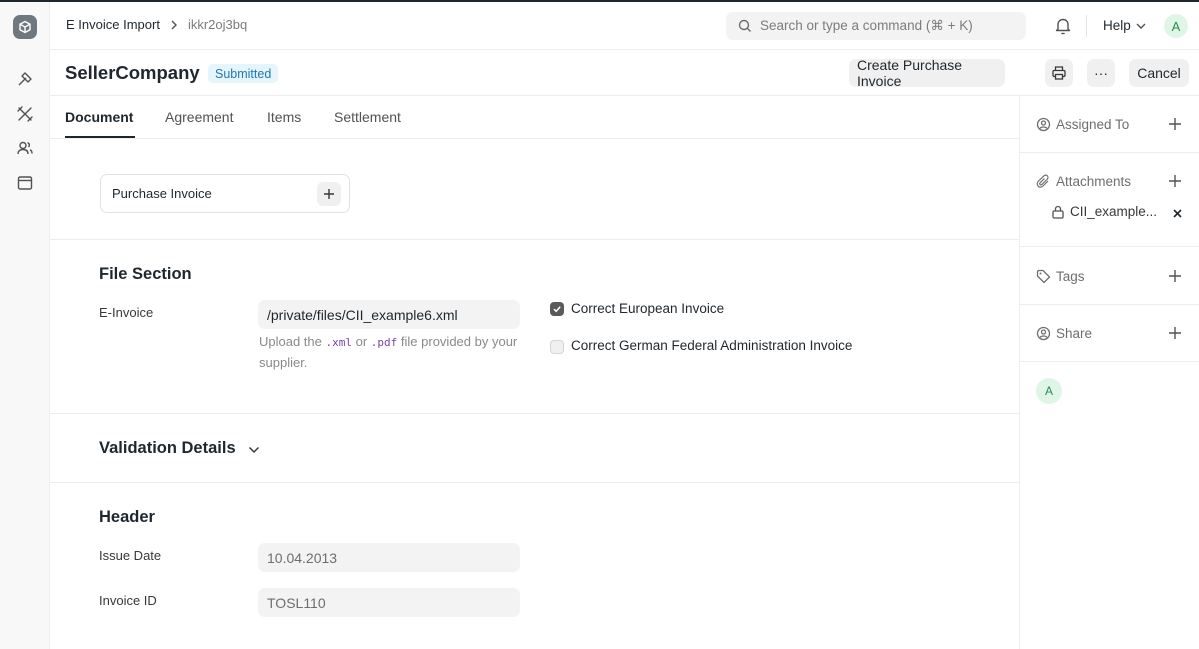 This screenshot has height=649, width=1199. I want to click on close-icon, so click(1177, 213).